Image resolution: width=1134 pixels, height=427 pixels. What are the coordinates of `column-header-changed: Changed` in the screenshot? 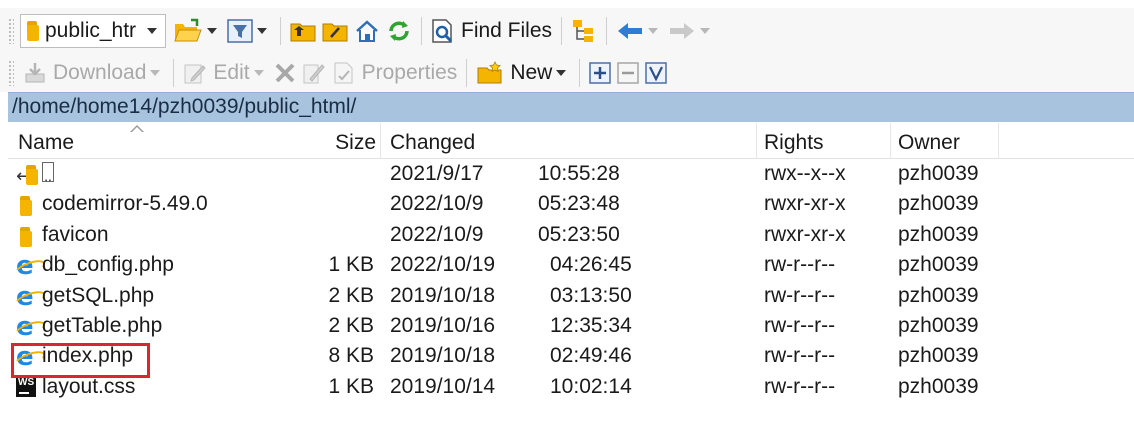 It's located at (432, 143).